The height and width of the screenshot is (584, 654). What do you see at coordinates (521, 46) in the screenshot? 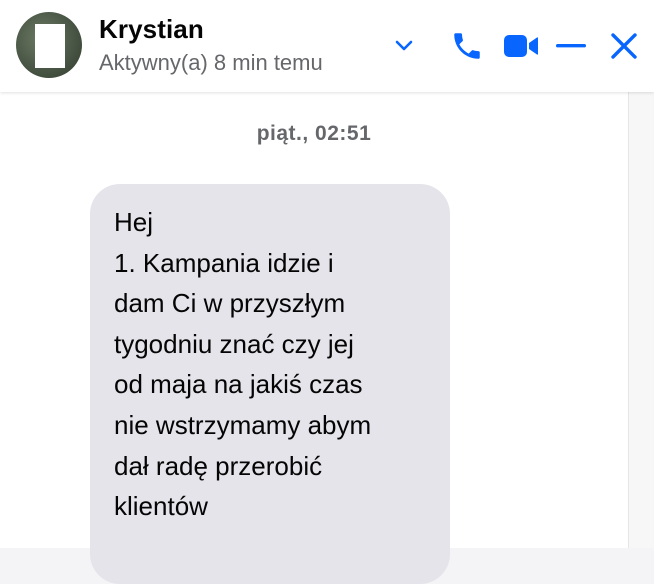
I see `video-camera-icon` at bounding box center [521, 46].